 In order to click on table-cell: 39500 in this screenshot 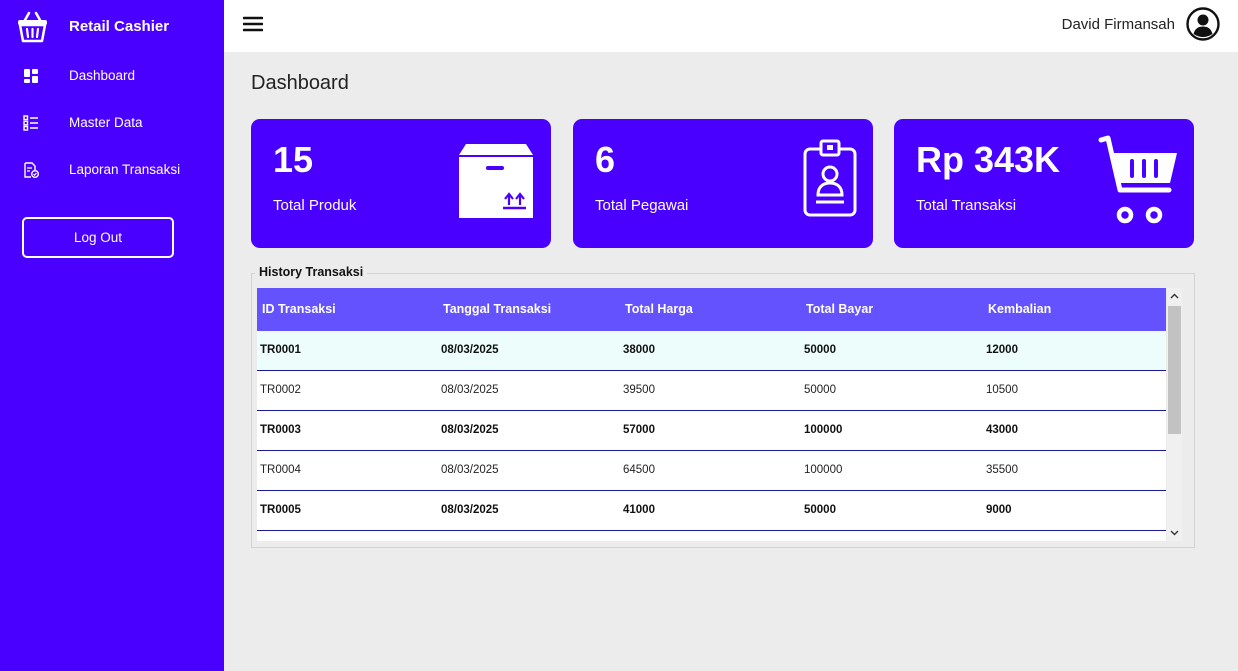, I will do `click(639, 390)`.